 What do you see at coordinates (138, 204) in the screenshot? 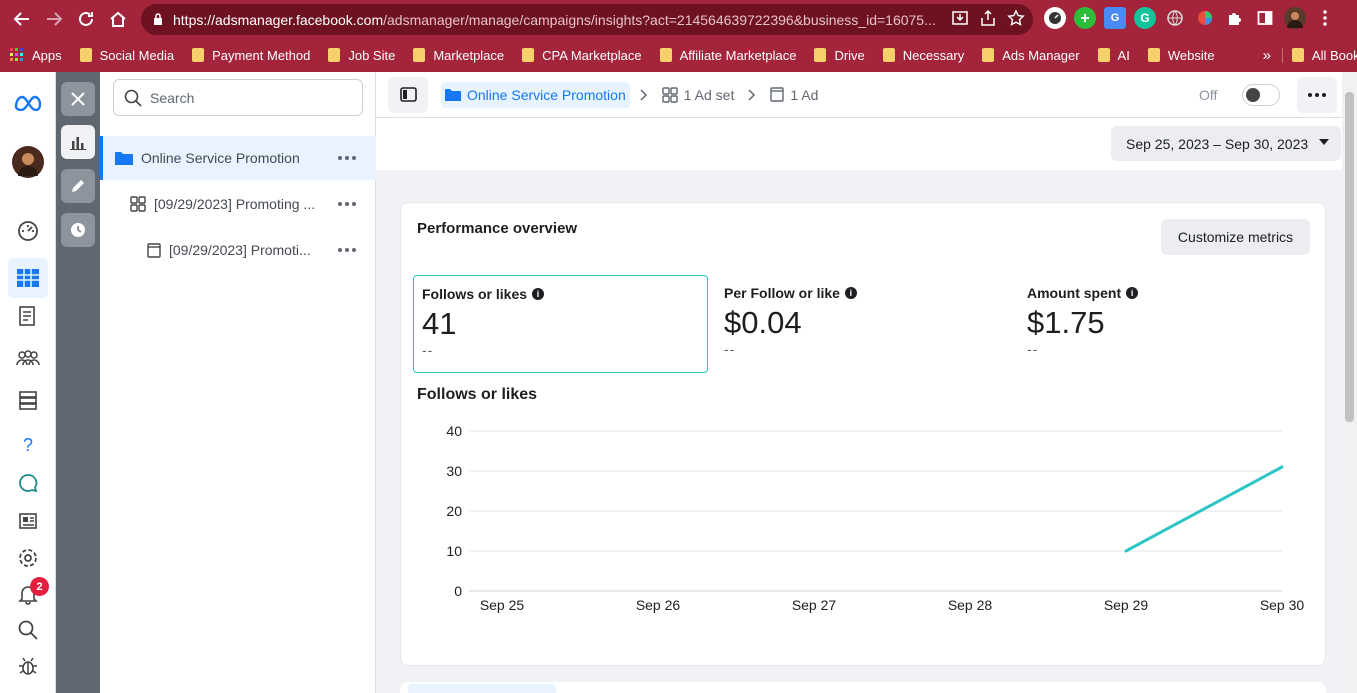
I see `adset-grid-icon` at bounding box center [138, 204].